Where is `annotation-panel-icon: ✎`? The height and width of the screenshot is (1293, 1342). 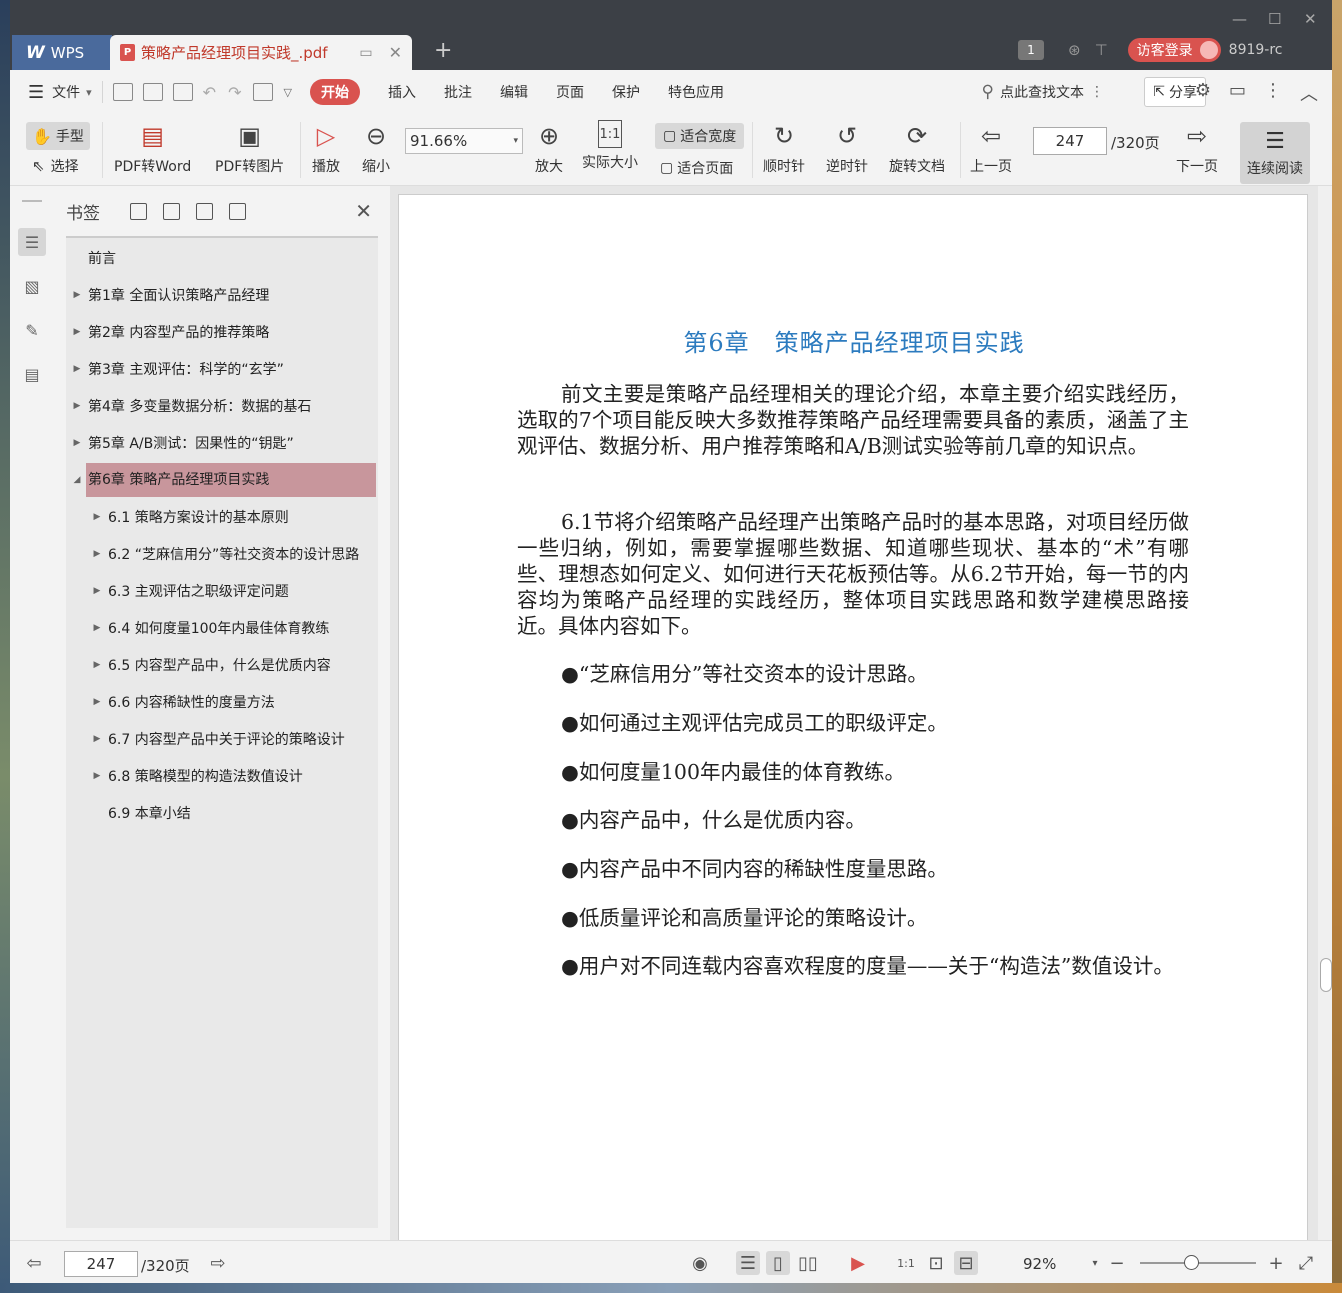
annotation-panel-icon: ✎ is located at coordinates (32, 330).